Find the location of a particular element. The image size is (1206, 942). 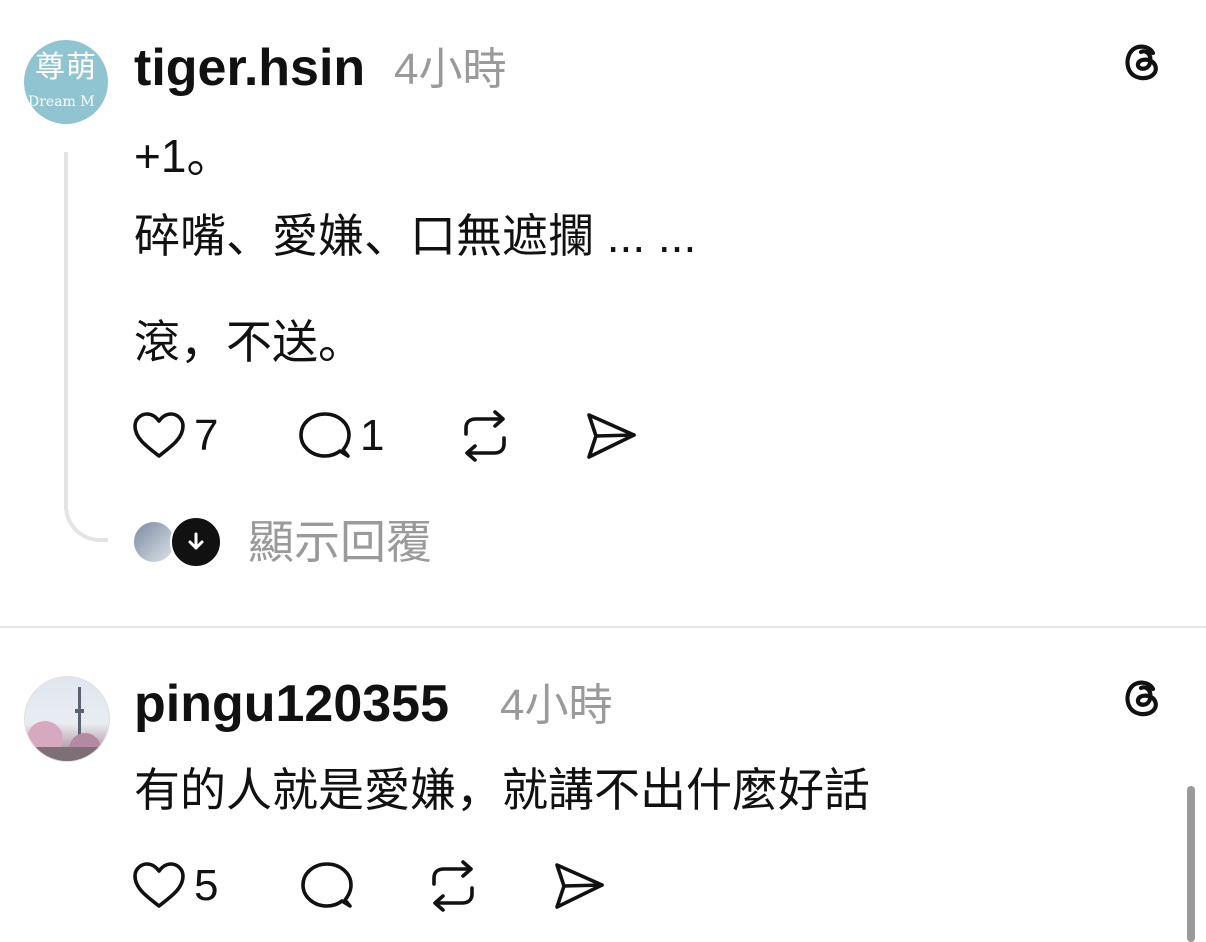

avatar-image is located at coordinates (67, 724).